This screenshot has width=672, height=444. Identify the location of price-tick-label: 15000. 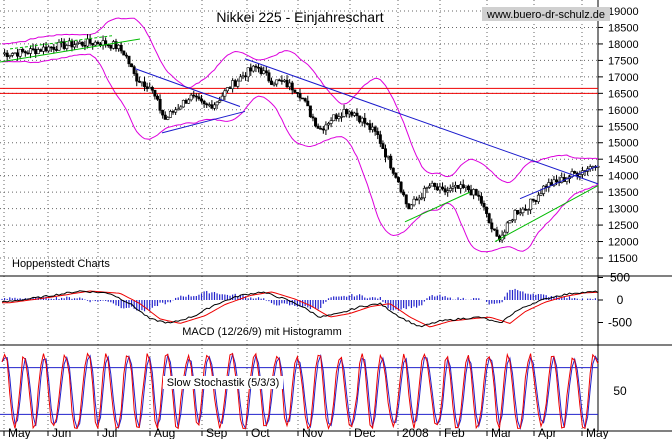
(623, 144).